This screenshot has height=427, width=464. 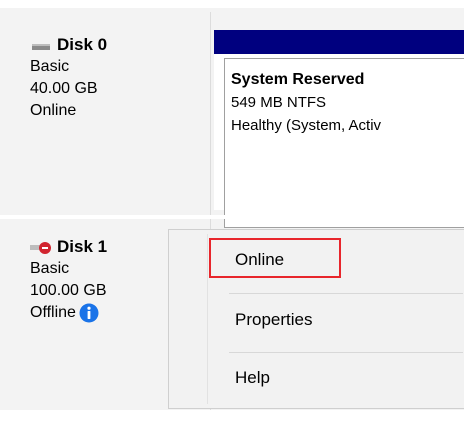 I want to click on bottom-strip, so click(x=232, y=418).